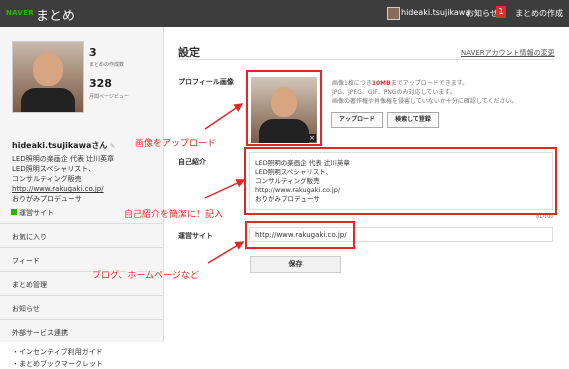 This screenshot has height=369, width=569. What do you see at coordinates (176, 144) in the screenshot?
I see `upload-note-annotation: 画像をアップロード` at bounding box center [176, 144].